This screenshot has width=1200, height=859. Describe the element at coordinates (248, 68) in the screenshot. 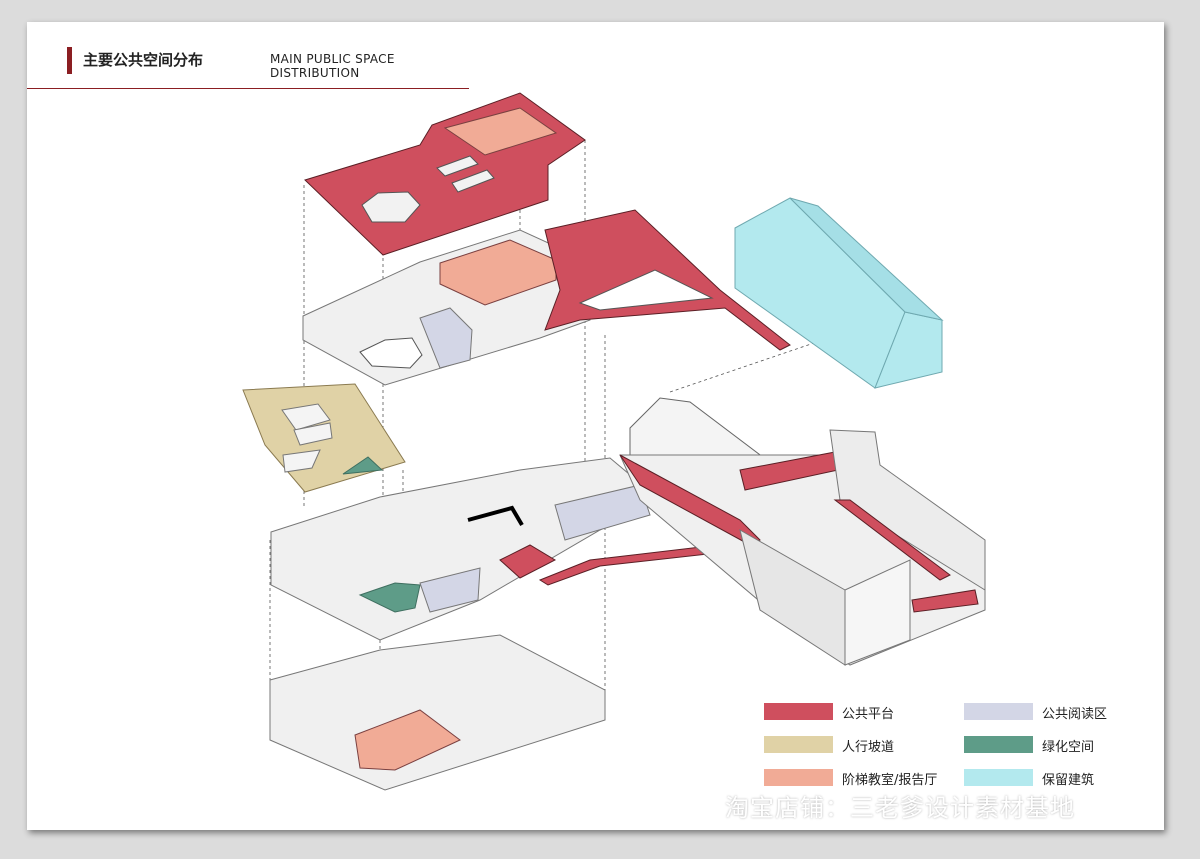

I see `page-header: 主要公共空间分布 MAIN PUBLIC SPACE DISTRIBUTION` at that location.